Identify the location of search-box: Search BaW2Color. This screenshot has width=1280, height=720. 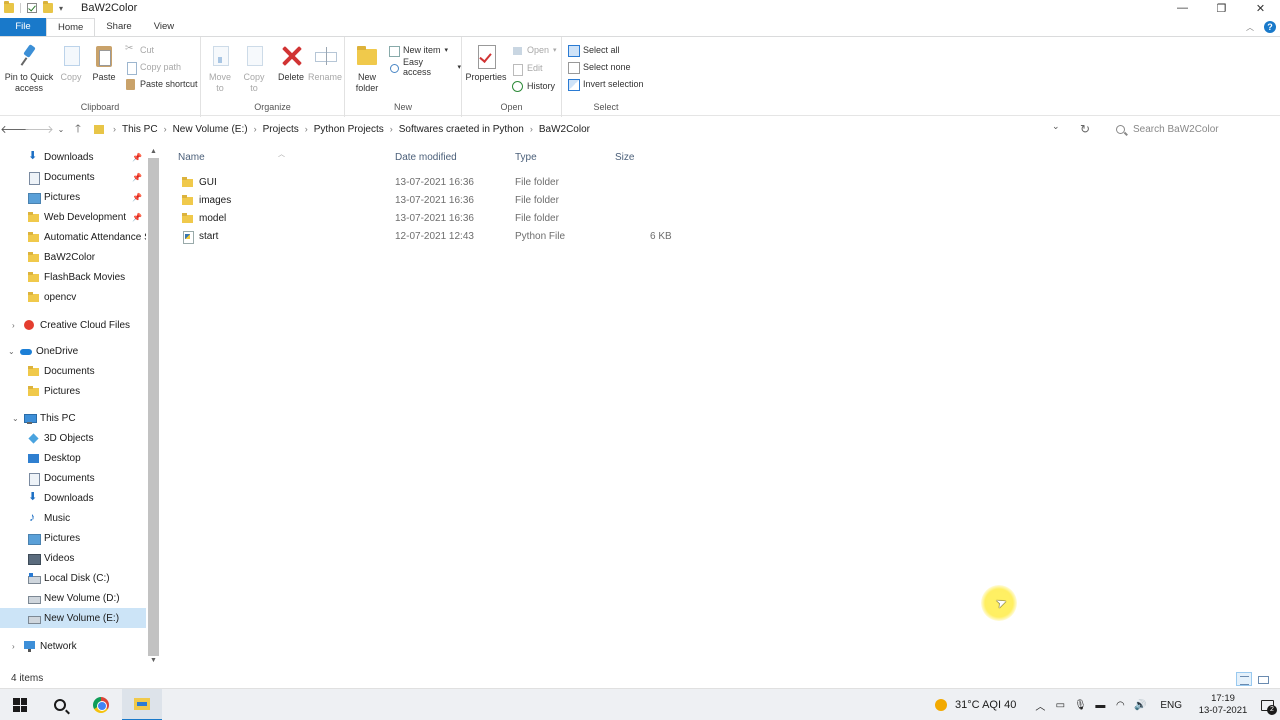
(1189, 129).